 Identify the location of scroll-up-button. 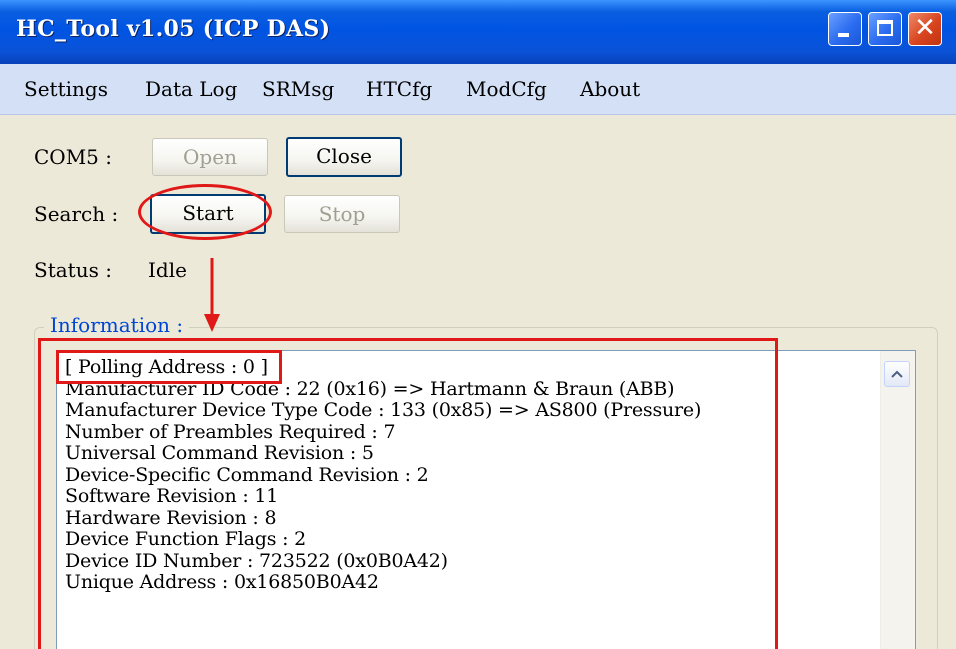
(897, 374).